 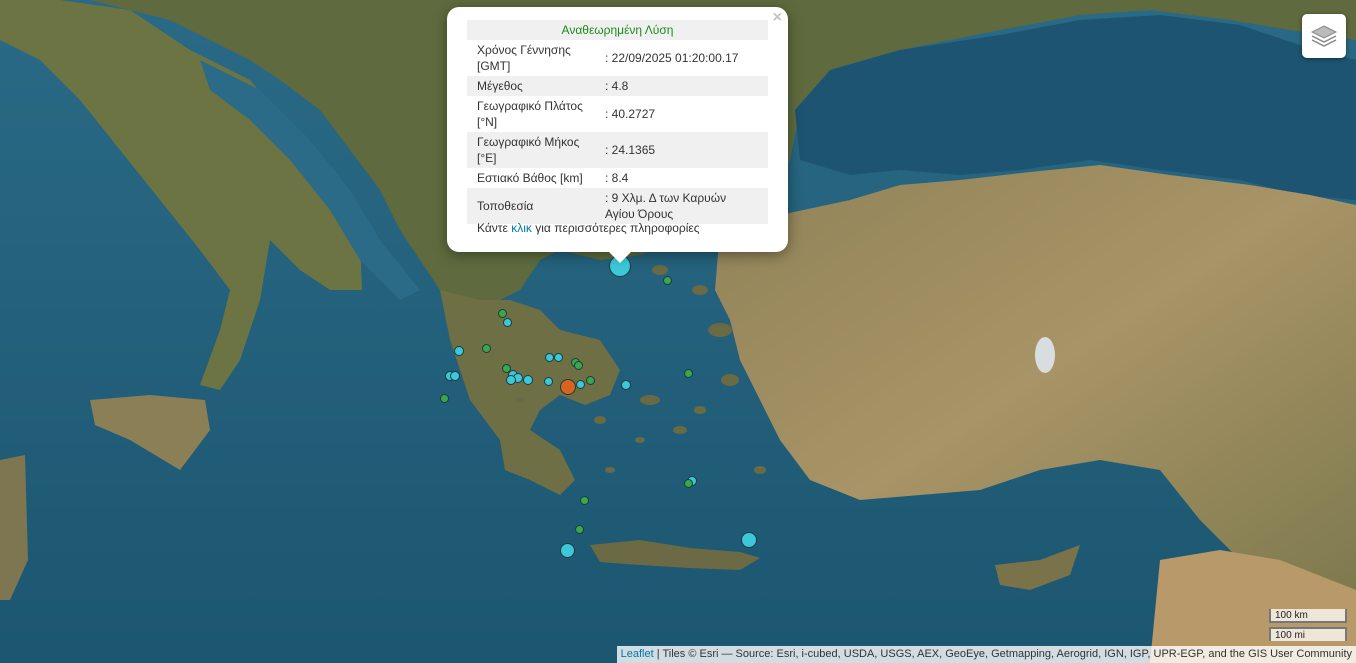 I want to click on row-value: : 24.1365, so click(x=681, y=150).